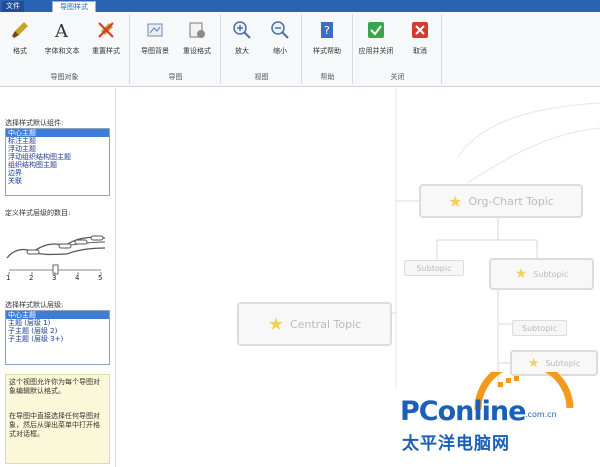  What do you see at coordinates (64, 77) in the screenshot?
I see `group-label: 导图对象` at bounding box center [64, 77].